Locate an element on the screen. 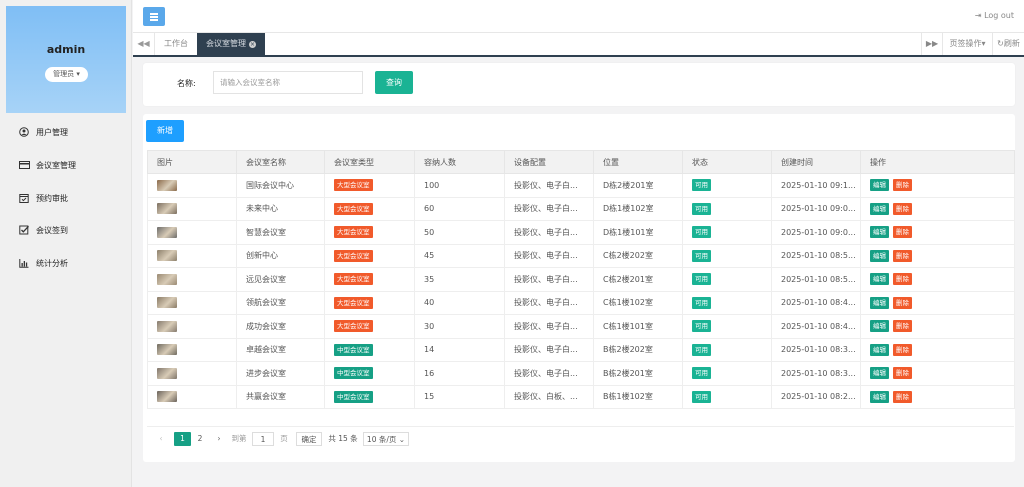  room-type-cell: 大型会议室 is located at coordinates (369, 302).